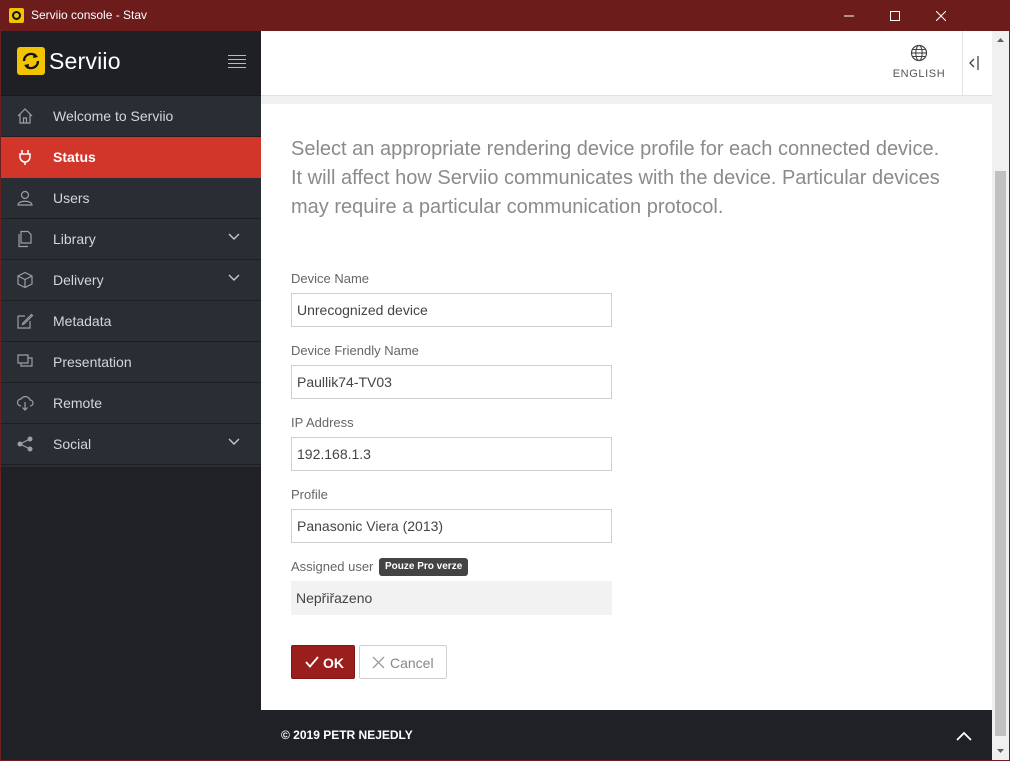  What do you see at coordinates (1000, 40) in the screenshot?
I see `scroll-up-arrow-icon` at bounding box center [1000, 40].